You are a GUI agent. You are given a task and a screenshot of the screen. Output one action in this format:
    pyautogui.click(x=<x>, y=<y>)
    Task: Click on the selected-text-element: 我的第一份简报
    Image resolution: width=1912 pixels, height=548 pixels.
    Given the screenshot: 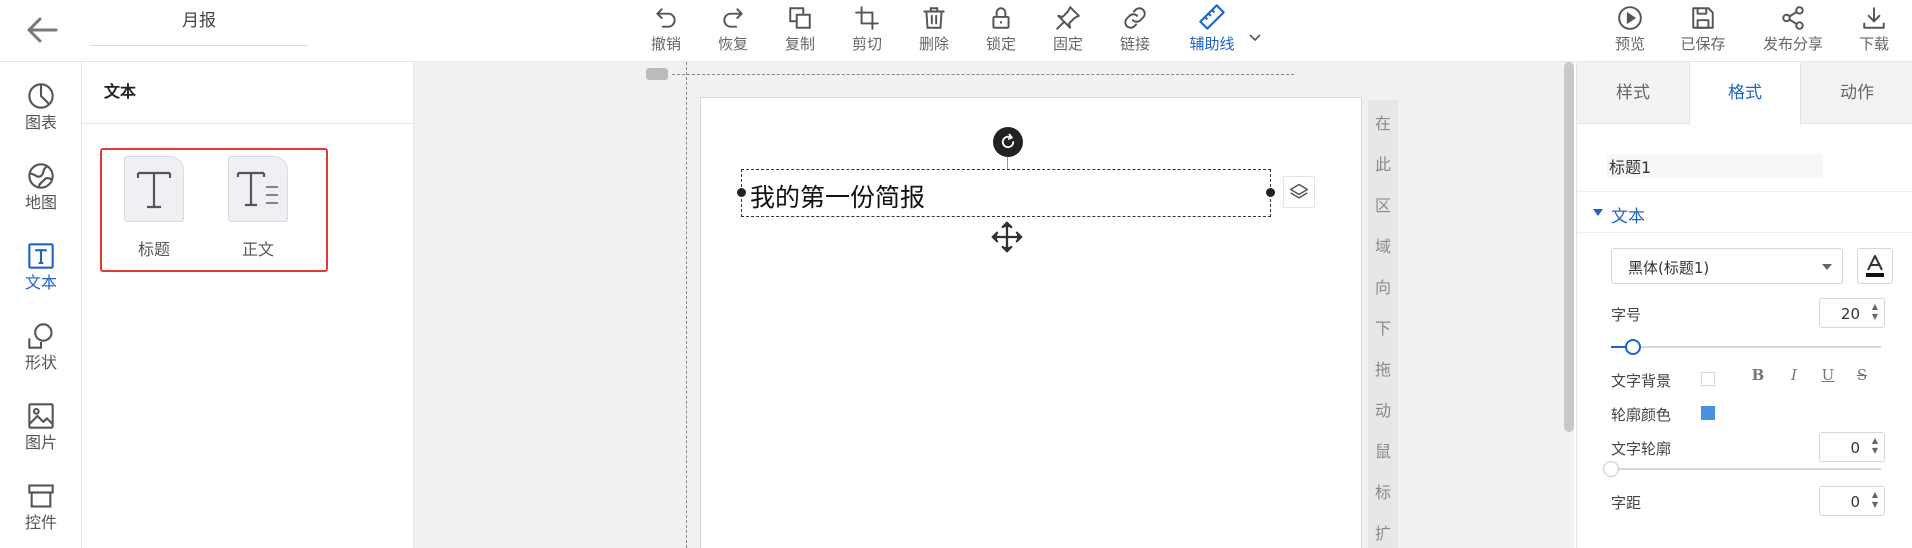 What is the action you would take?
    pyautogui.click(x=1006, y=193)
    